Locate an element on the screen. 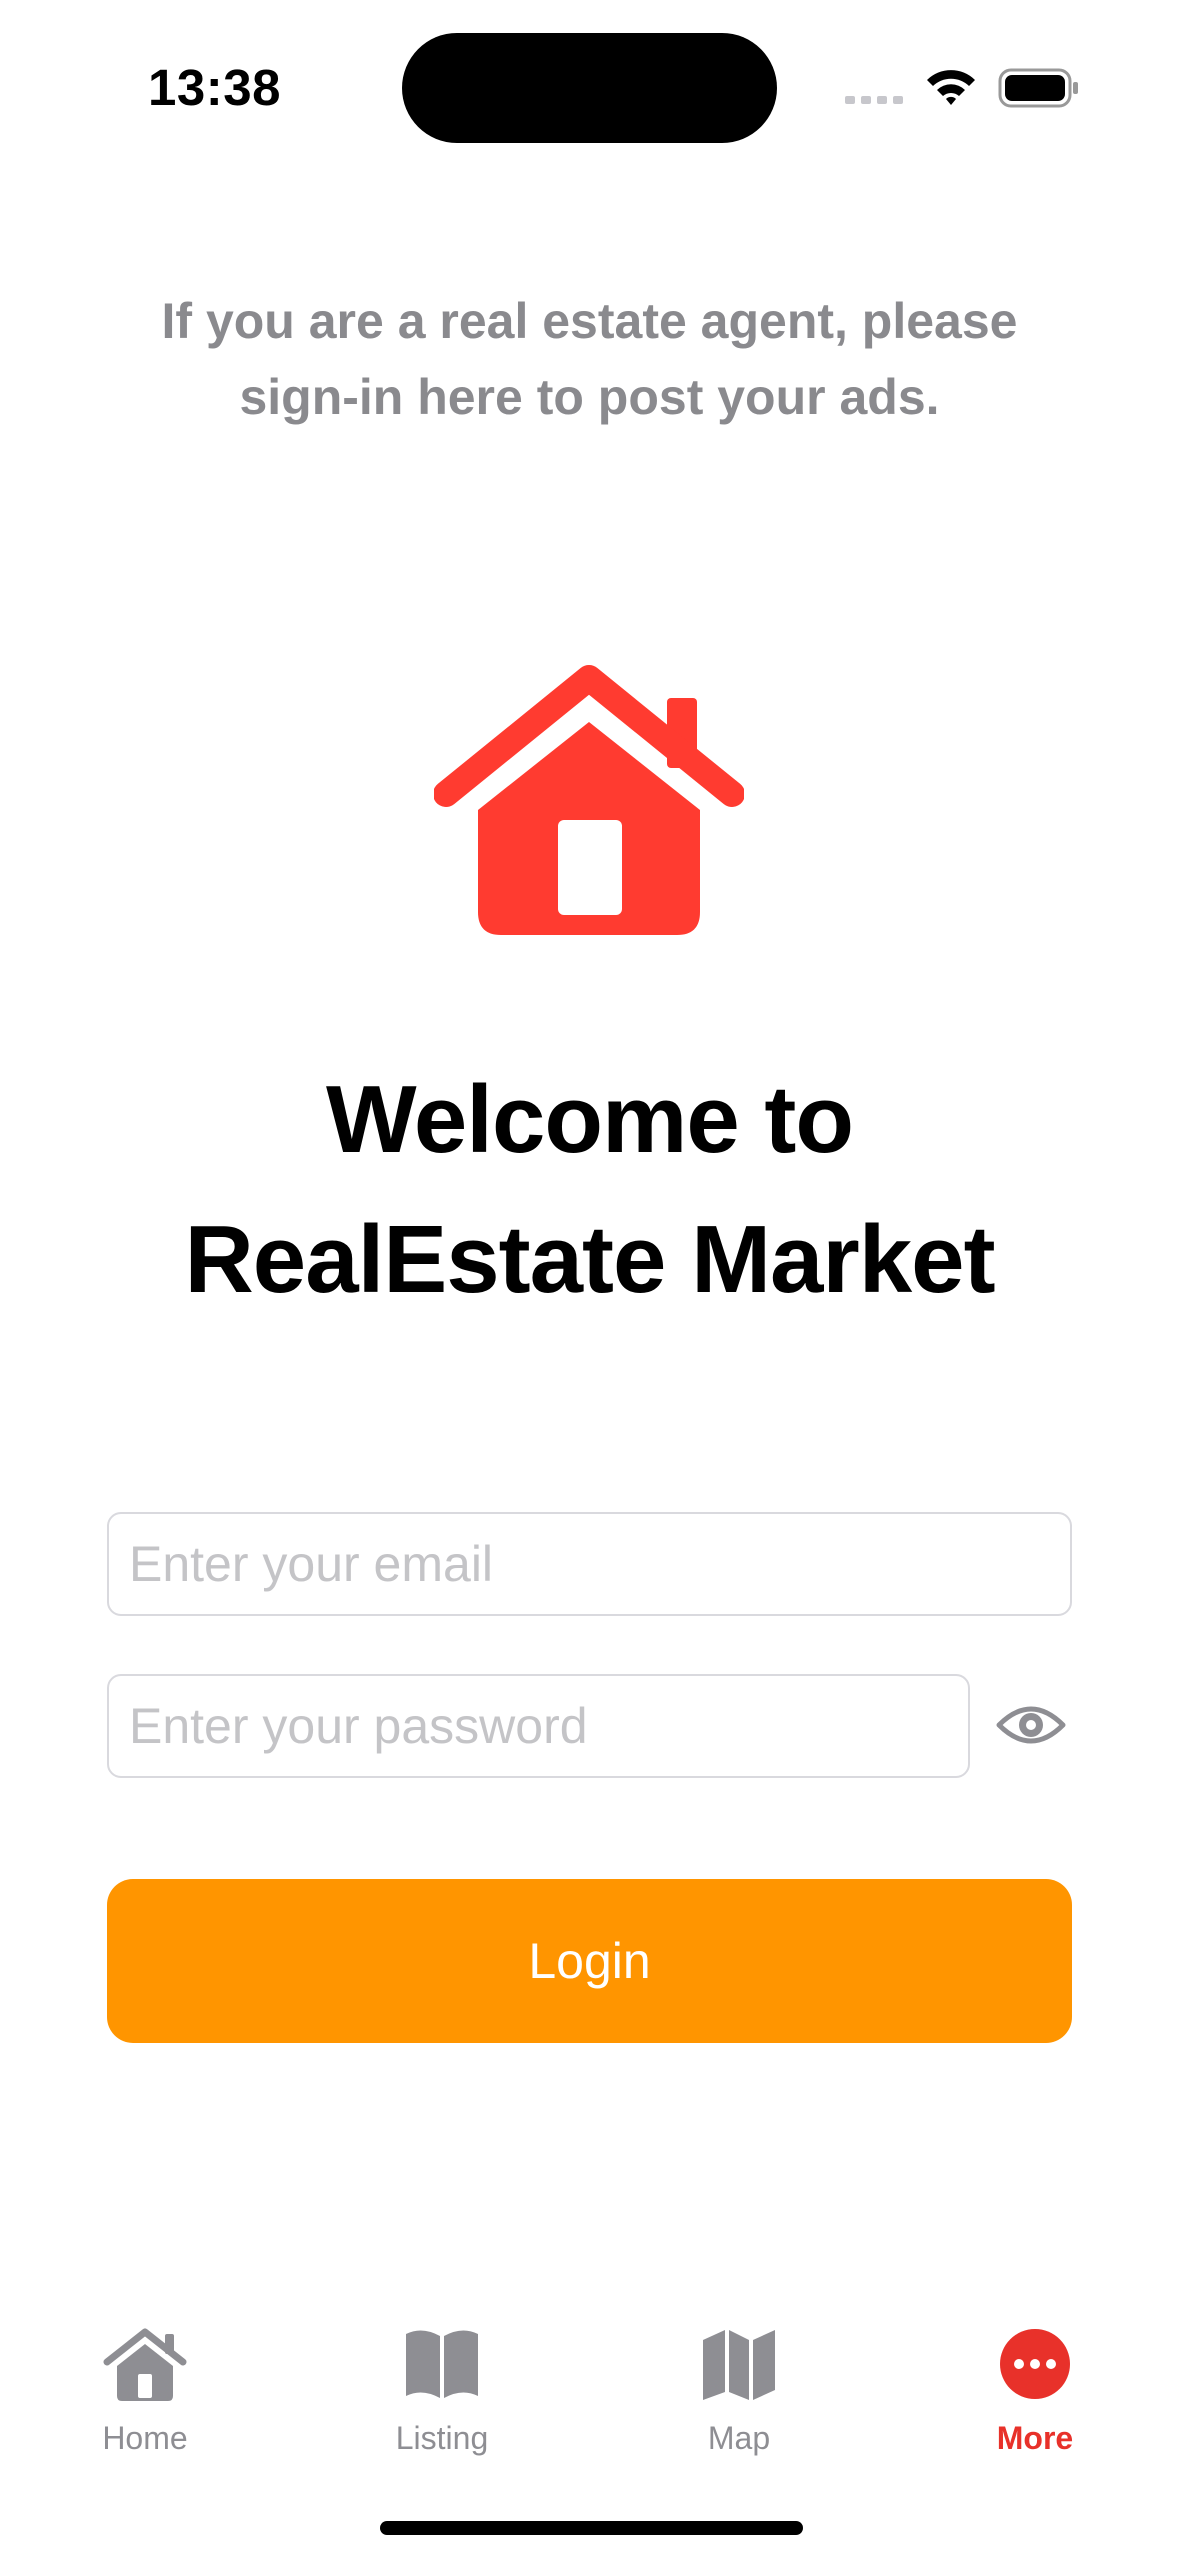 This screenshot has width=1179, height=2556. email-field is located at coordinates (589, 1564).